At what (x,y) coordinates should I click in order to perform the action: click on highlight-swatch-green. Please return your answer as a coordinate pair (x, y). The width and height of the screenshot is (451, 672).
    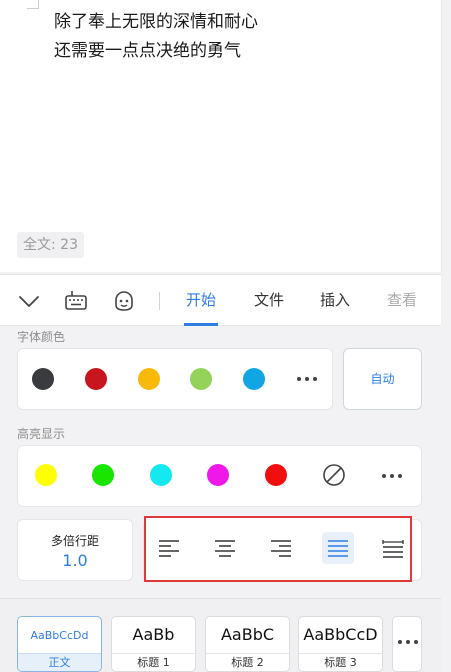
    Looking at the image, I should click on (103, 475).